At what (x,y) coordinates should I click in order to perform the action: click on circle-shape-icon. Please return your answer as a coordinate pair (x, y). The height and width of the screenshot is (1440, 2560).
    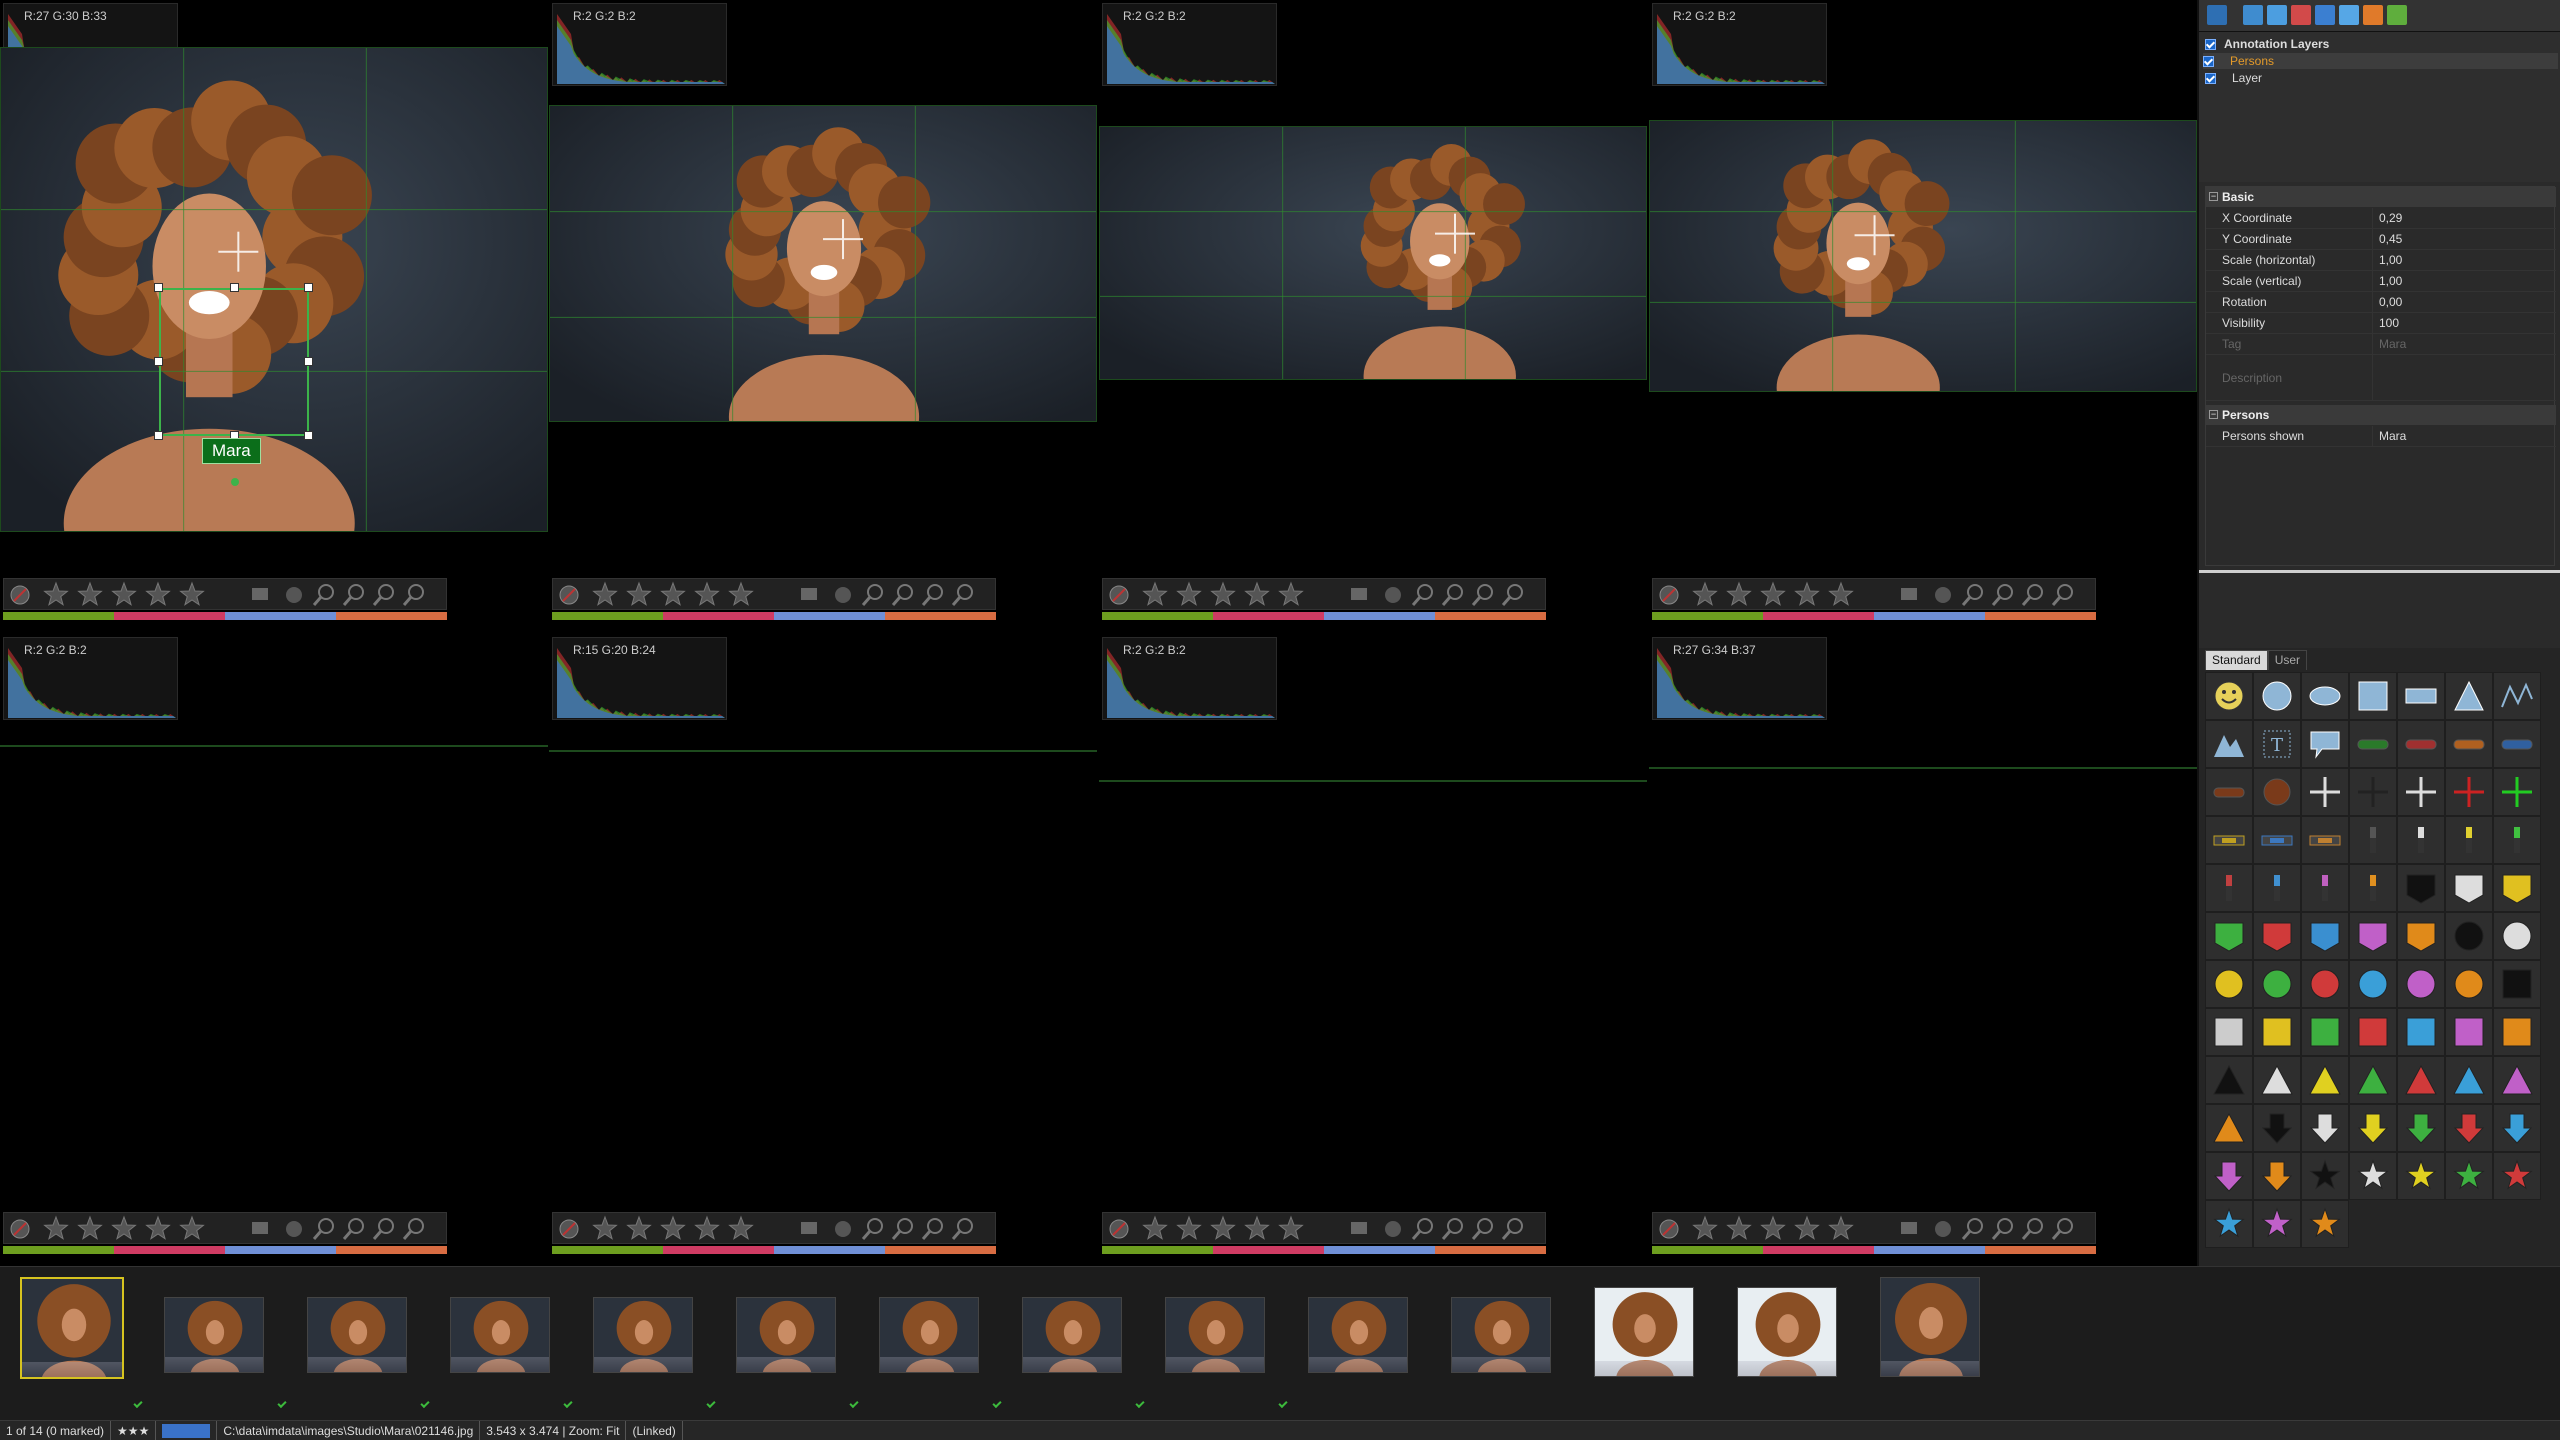
    Looking at the image, I should click on (2277, 696).